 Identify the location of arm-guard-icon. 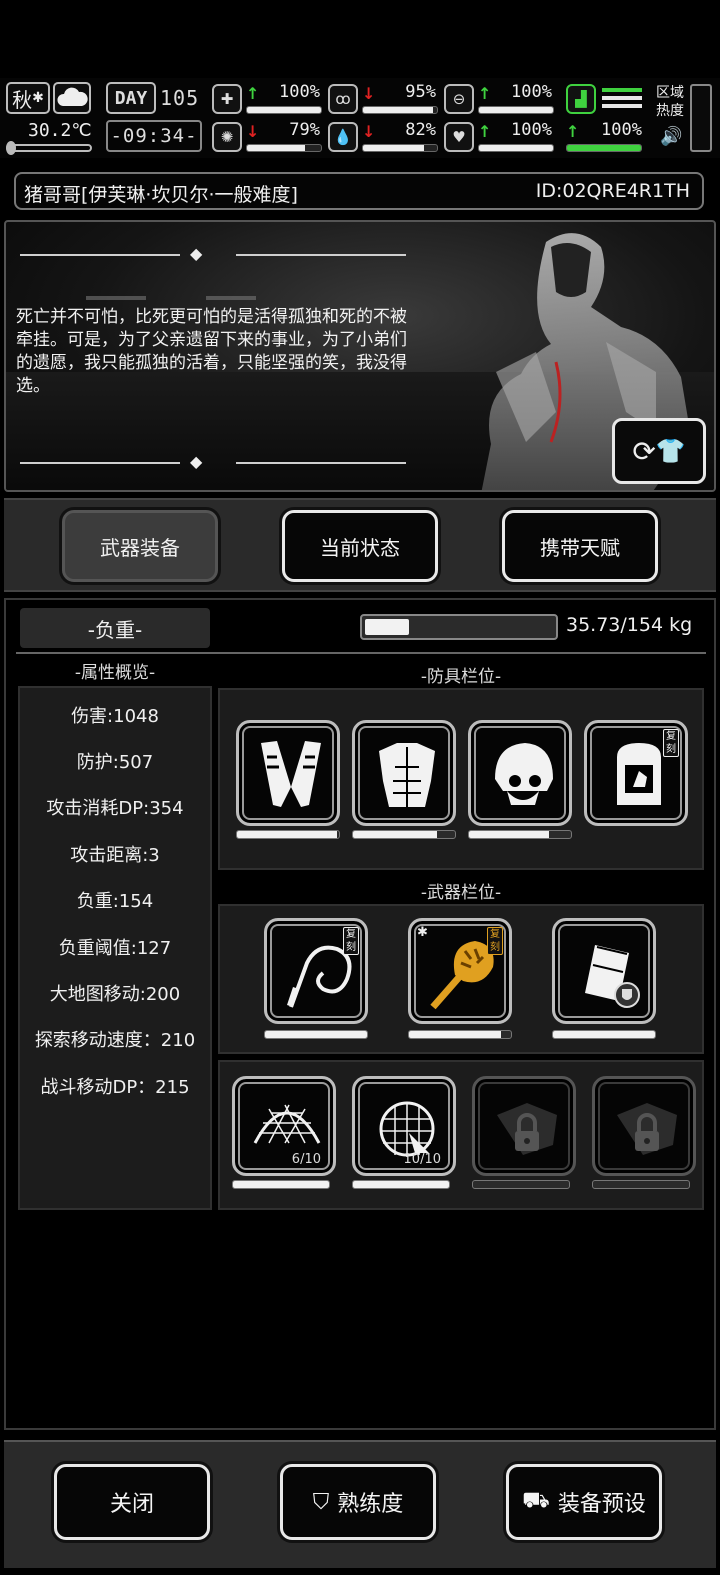
(291, 774).